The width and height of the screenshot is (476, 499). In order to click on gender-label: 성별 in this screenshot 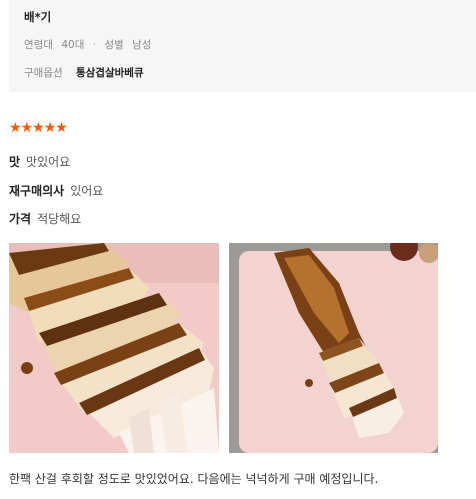, I will do `click(114, 45)`.